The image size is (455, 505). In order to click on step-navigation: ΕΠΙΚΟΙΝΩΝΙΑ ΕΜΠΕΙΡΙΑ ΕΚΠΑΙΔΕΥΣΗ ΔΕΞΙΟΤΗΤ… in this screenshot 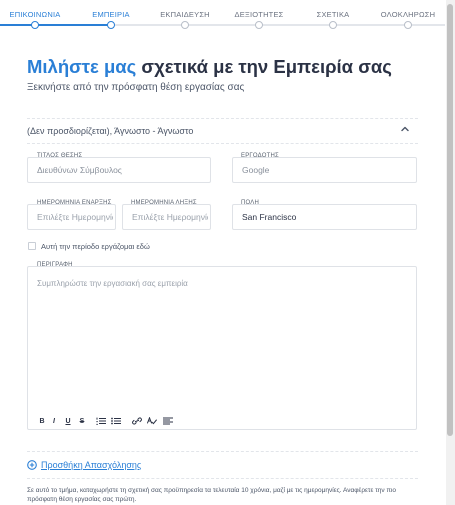, I will do `click(222, 15)`.